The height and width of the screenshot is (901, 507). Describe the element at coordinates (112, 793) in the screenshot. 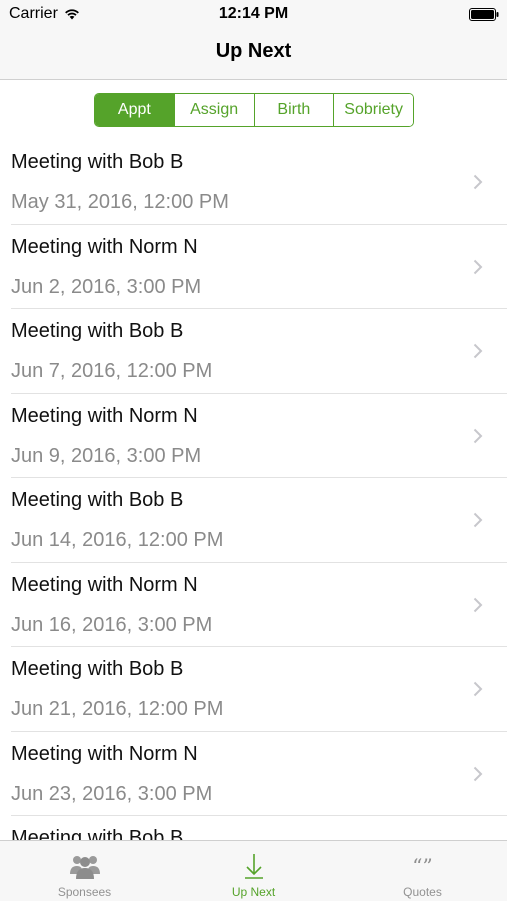

I see `item-date: Jun 23, 2016, 3:00 PM` at that location.